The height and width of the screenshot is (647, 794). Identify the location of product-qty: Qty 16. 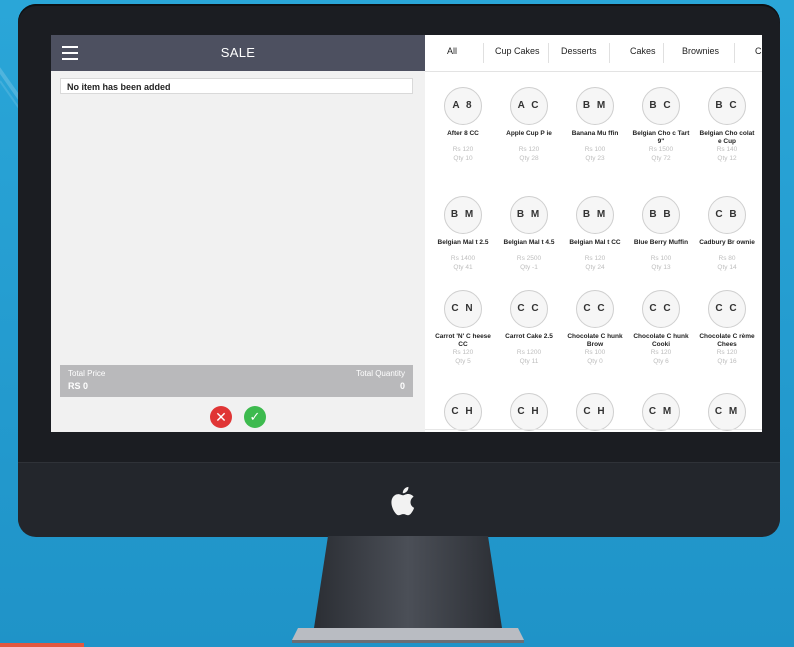
(727, 361).